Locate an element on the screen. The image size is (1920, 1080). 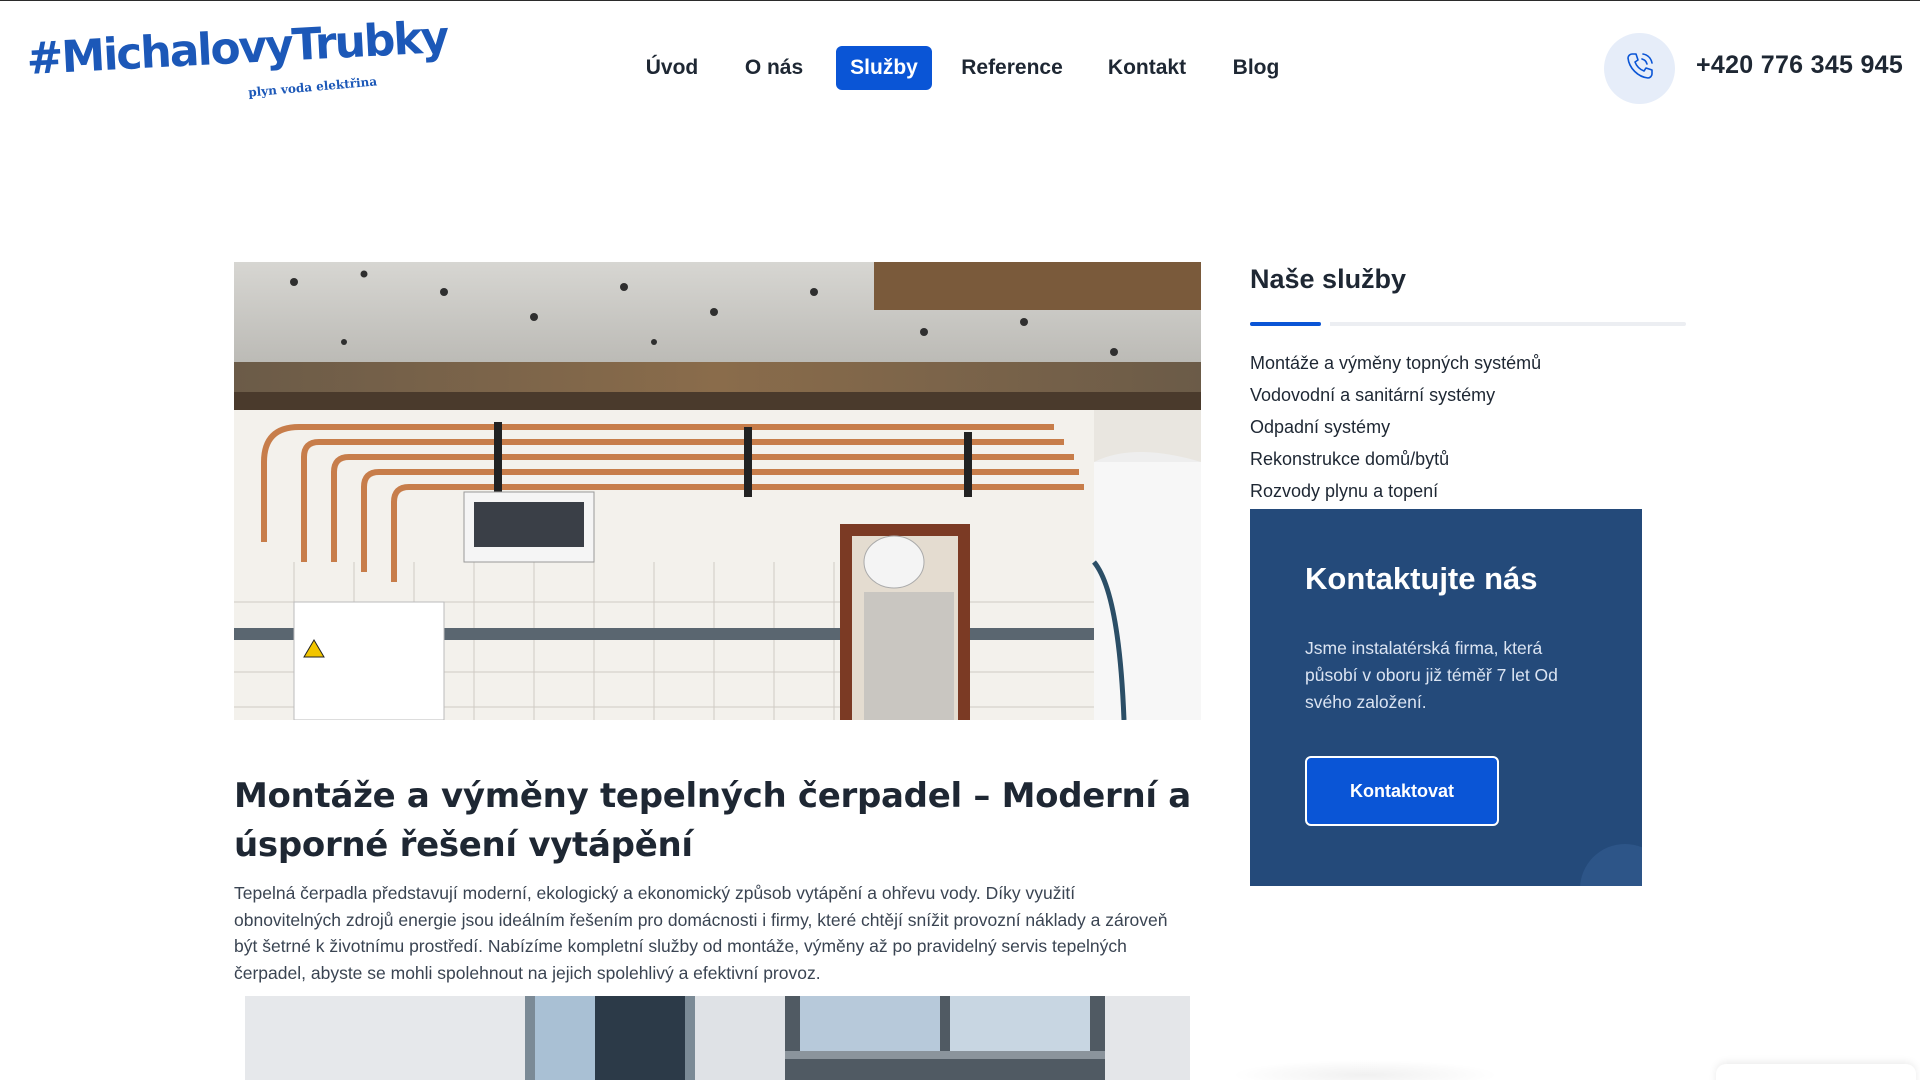
top-border is located at coordinates (960, 0).